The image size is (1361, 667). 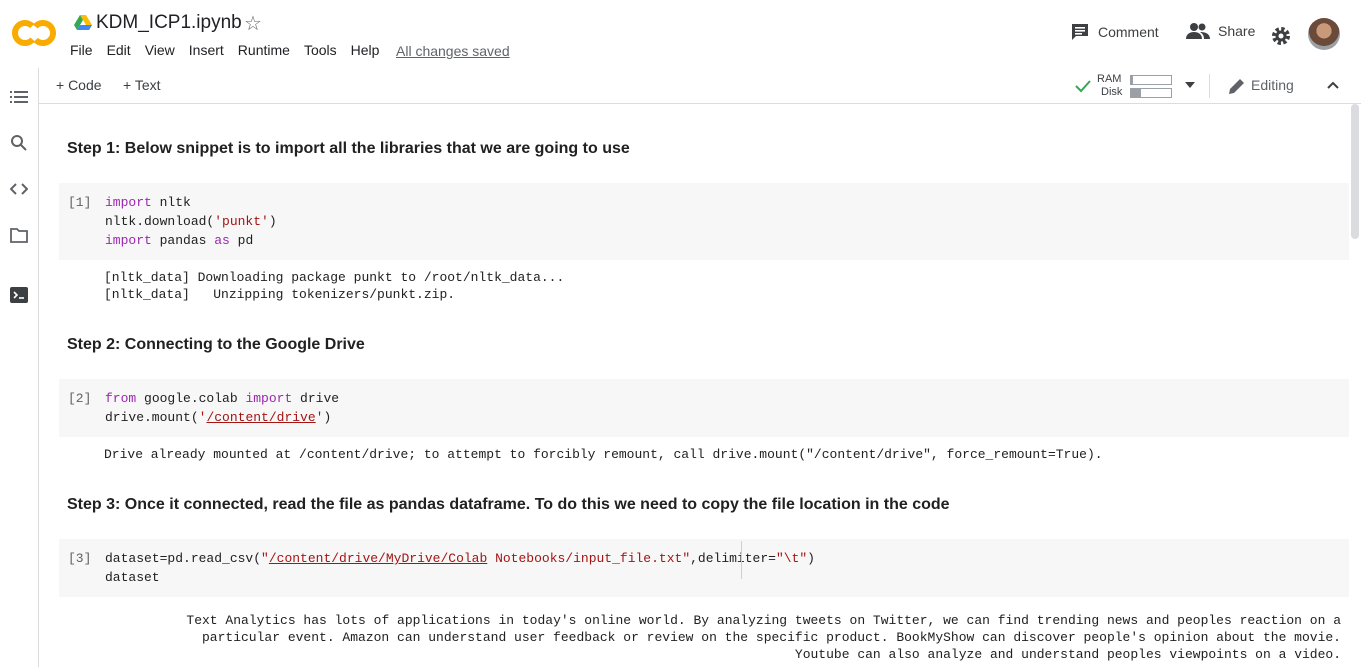 What do you see at coordinates (791, 558) in the screenshot?
I see `string-literal: "\t"` at bounding box center [791, 558].